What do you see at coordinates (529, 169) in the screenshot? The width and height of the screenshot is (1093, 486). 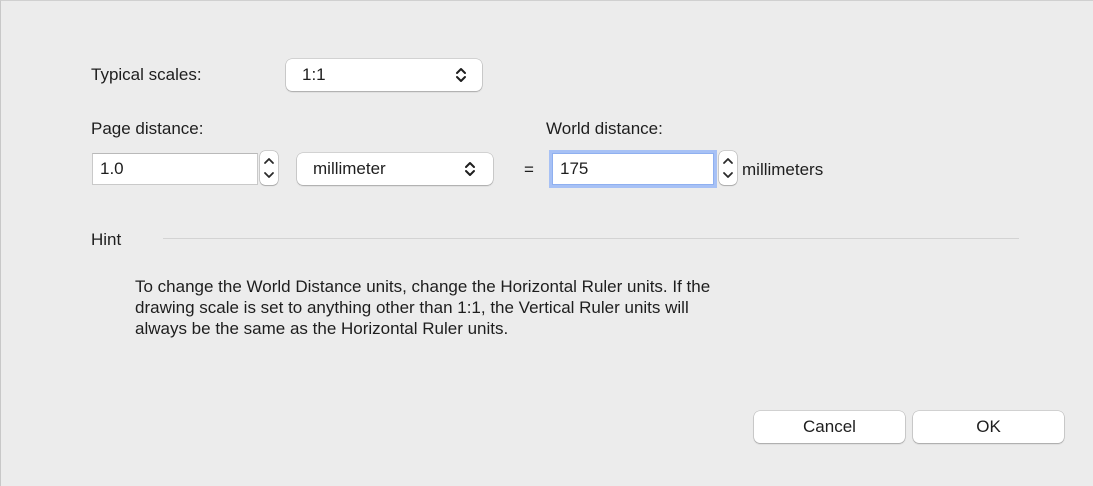 I see `equals-sign: =` at bounding box center [529, 169].